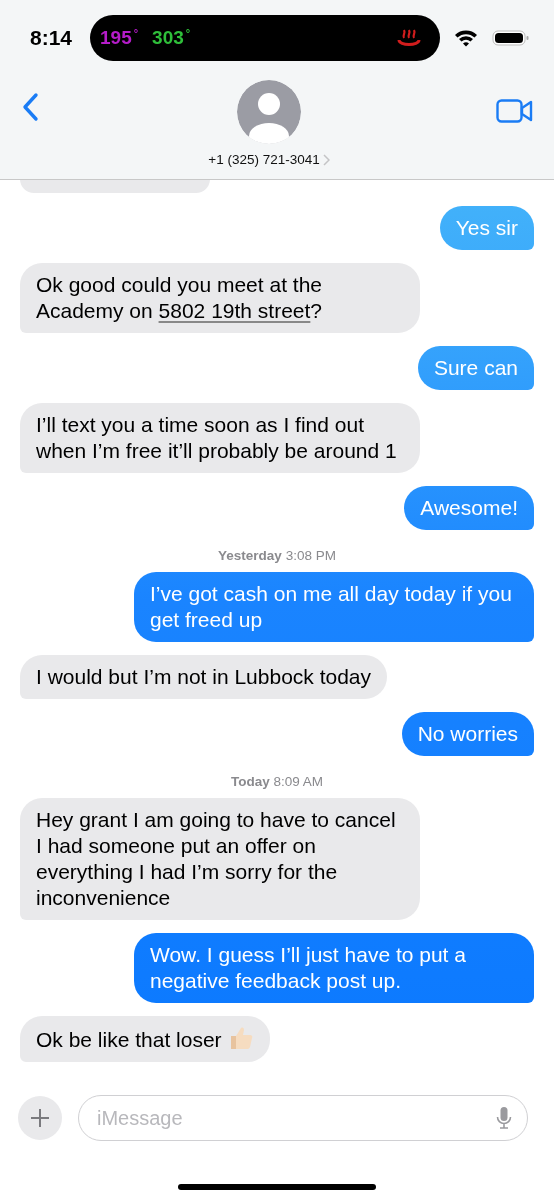  Describe the element at coordinates (334, 968) in the screenshot. I see `message-bubble: Wow. I guess I’ll just have to put a negative feedback post up.` at that location.